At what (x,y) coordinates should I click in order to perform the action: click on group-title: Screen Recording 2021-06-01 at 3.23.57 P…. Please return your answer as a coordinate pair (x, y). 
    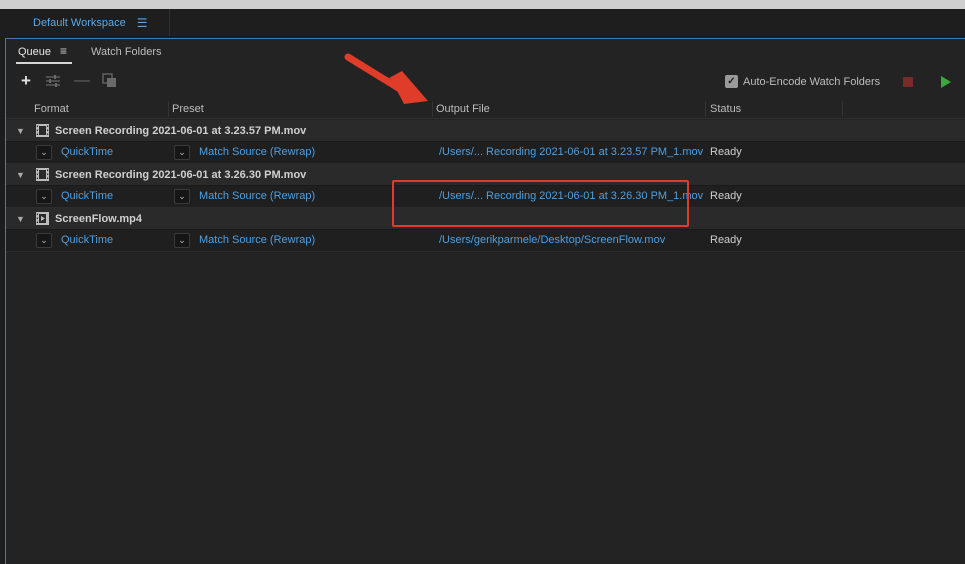
    Looking at the image, I should click on (181, 130).